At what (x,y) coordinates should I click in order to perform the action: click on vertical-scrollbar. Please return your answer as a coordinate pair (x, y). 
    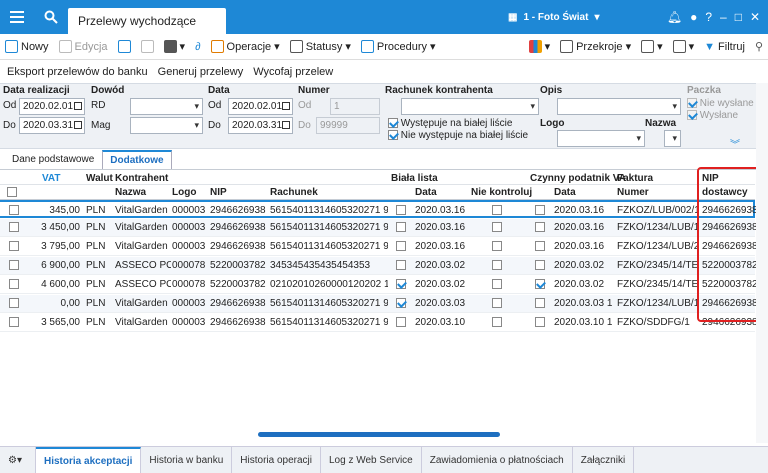
    Looking at the image, I should click on (762, 263).